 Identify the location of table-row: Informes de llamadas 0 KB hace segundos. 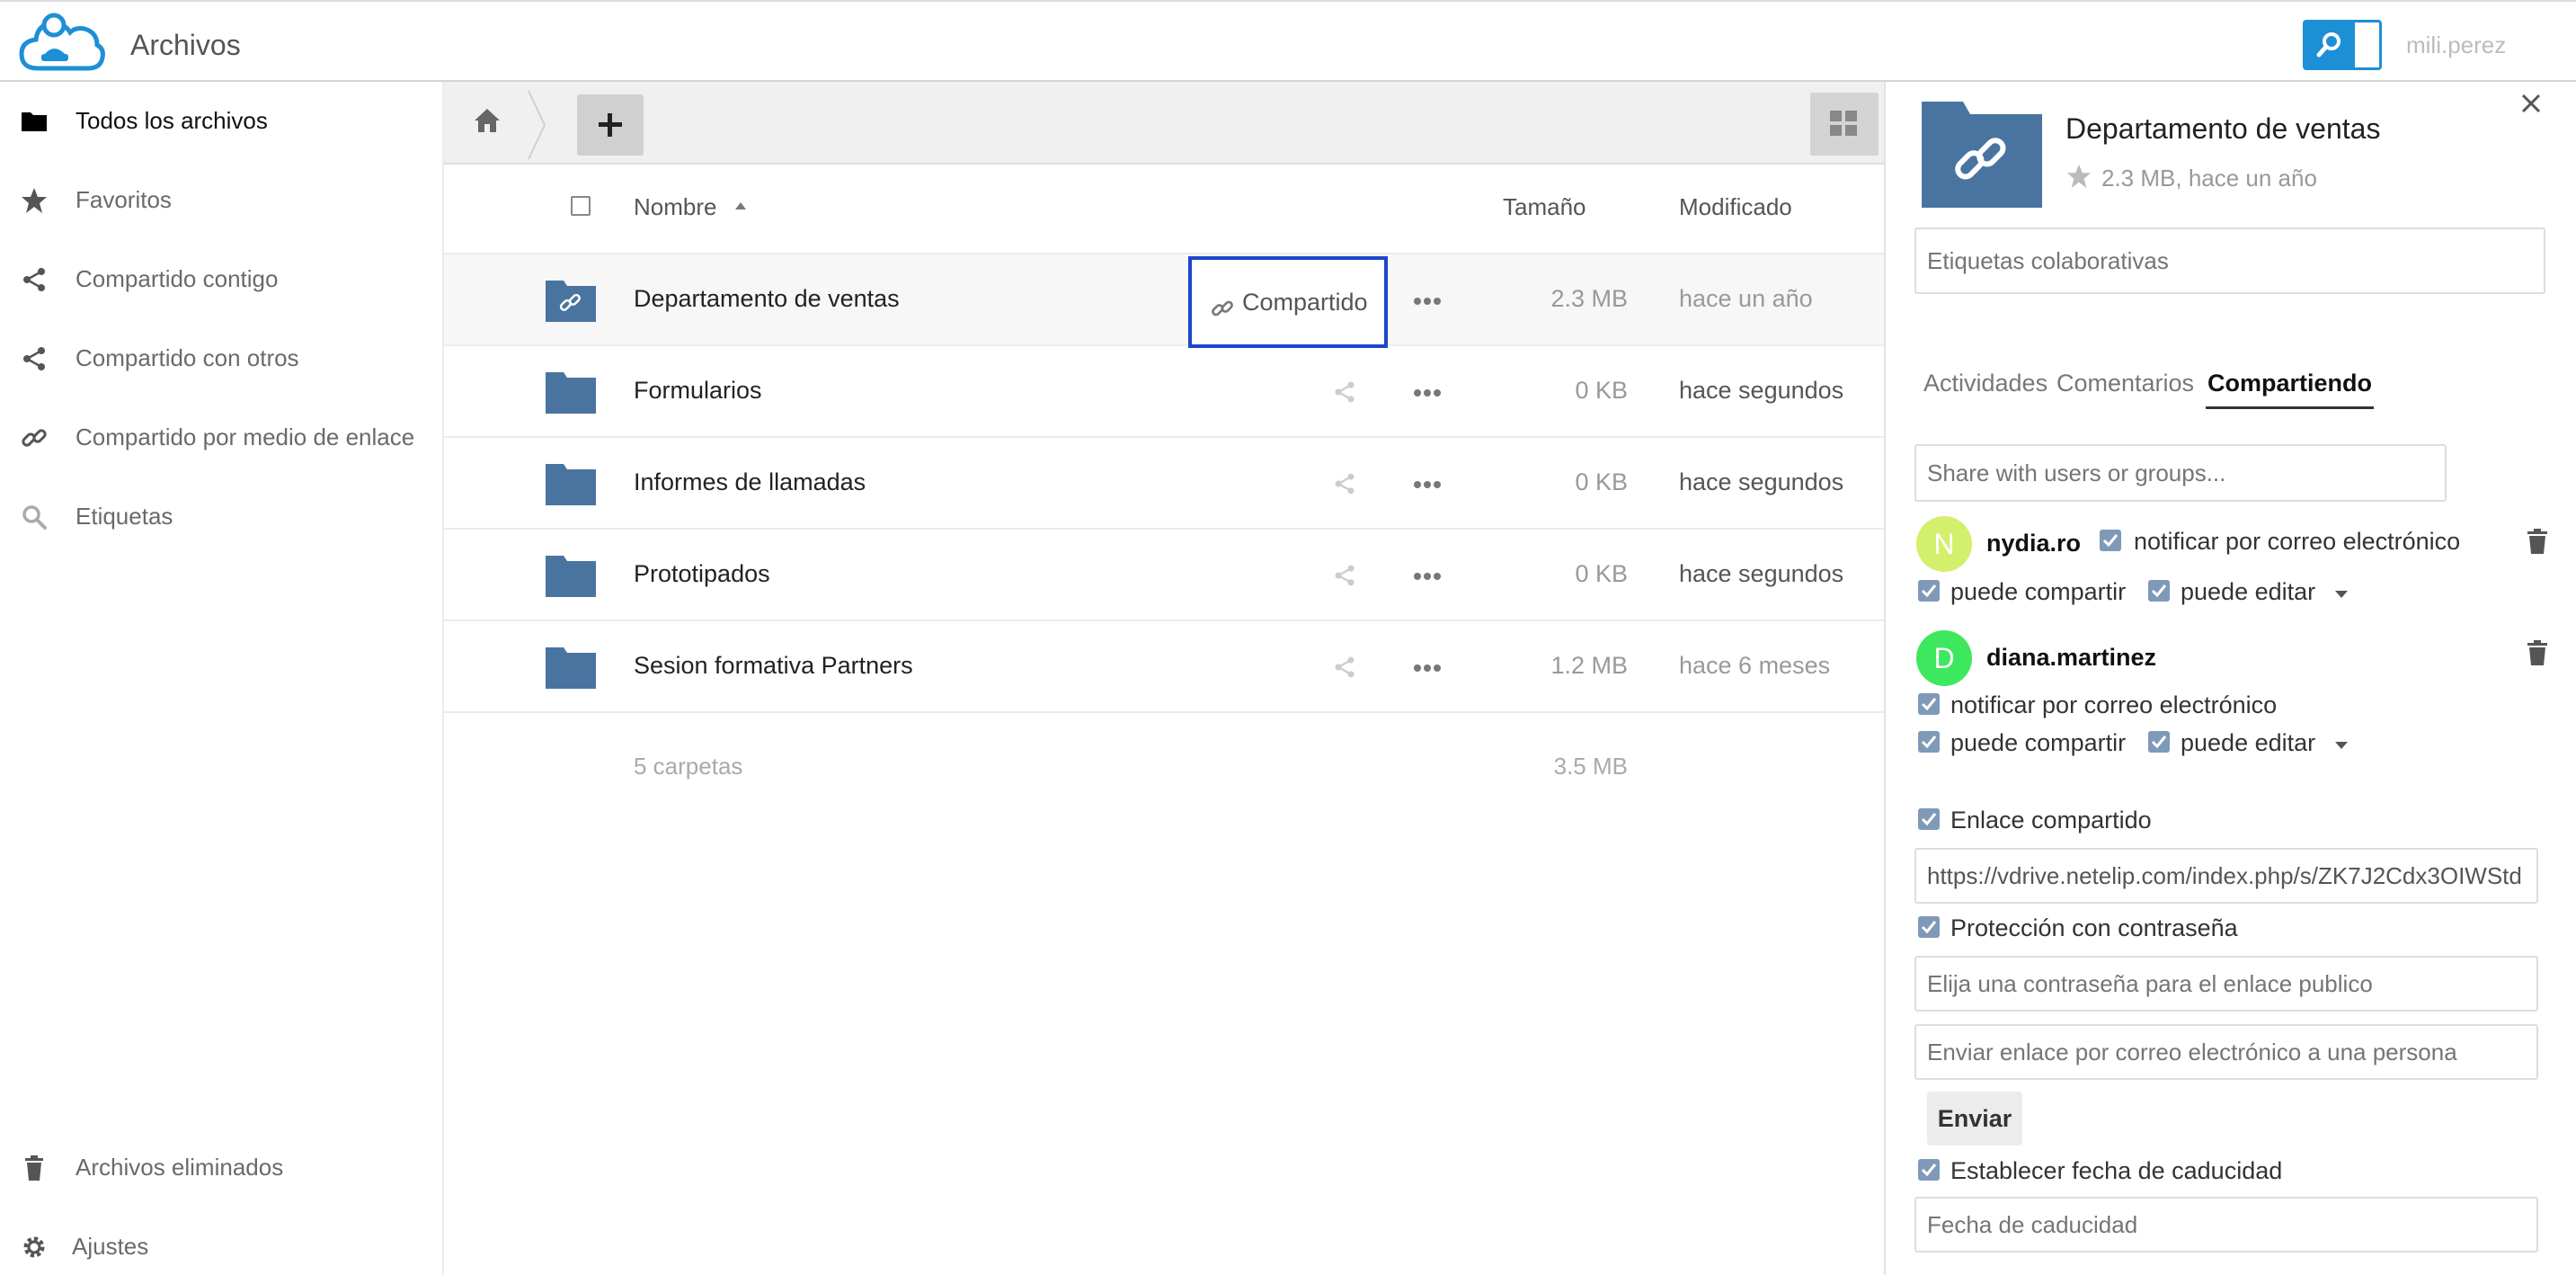
(1164, 484).